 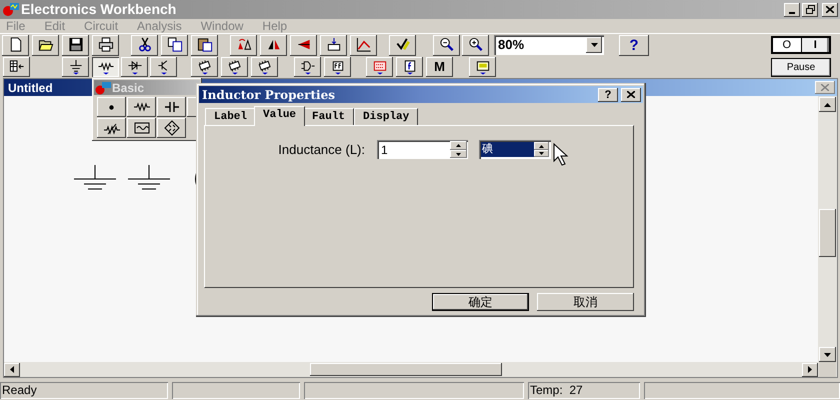 I want to click on tab: Fault, so click(x=328, y=116).